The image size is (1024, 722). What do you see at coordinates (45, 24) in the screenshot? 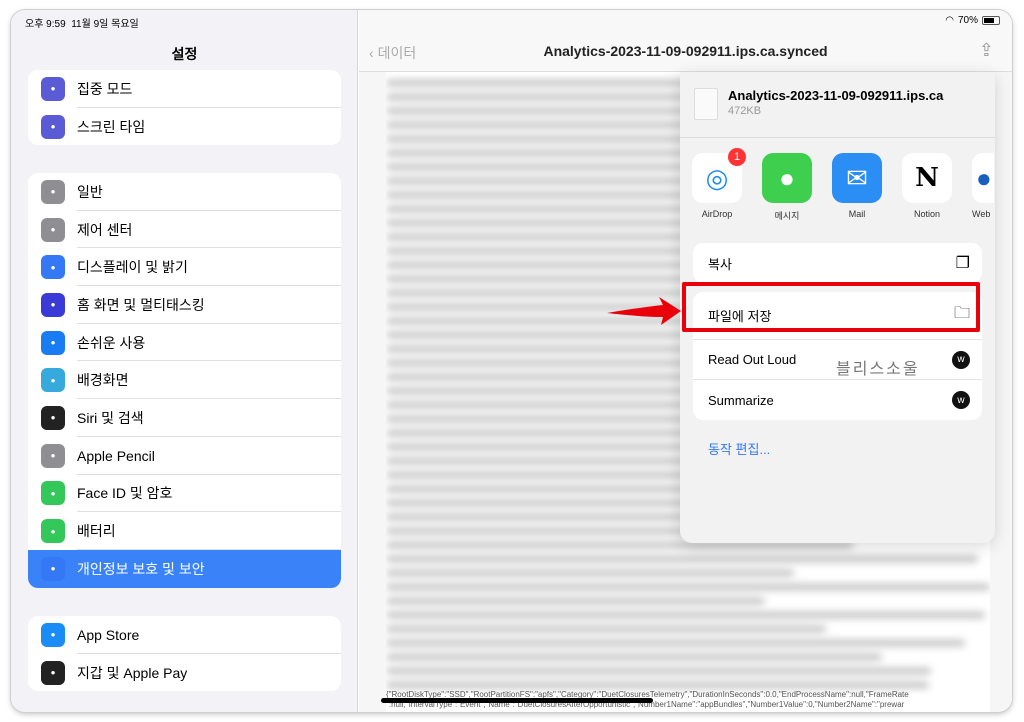
I see `time: 오후 9:59` at bounding box center [45, 24].